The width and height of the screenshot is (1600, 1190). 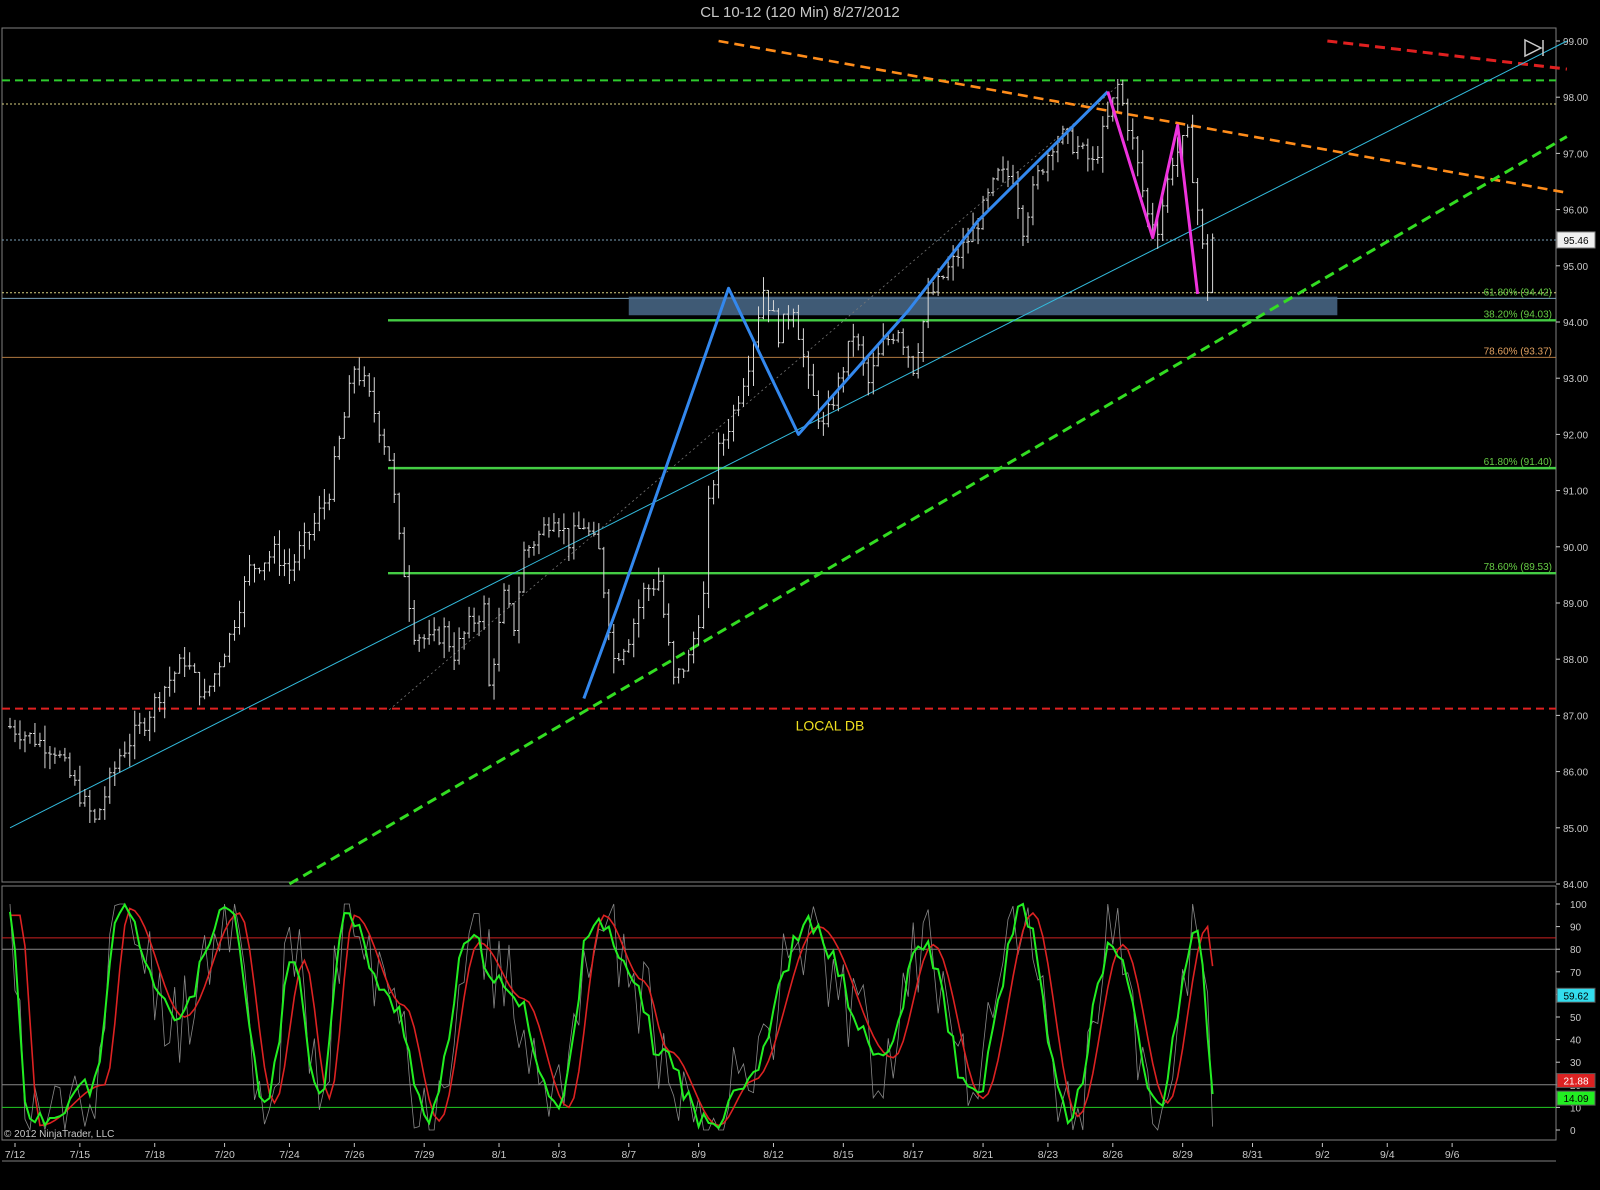 What do you see at coordinates (1452, 1155) in the screenshot?
I see `x-tick-label: 9/6` at bounding box center [1452, 1155].